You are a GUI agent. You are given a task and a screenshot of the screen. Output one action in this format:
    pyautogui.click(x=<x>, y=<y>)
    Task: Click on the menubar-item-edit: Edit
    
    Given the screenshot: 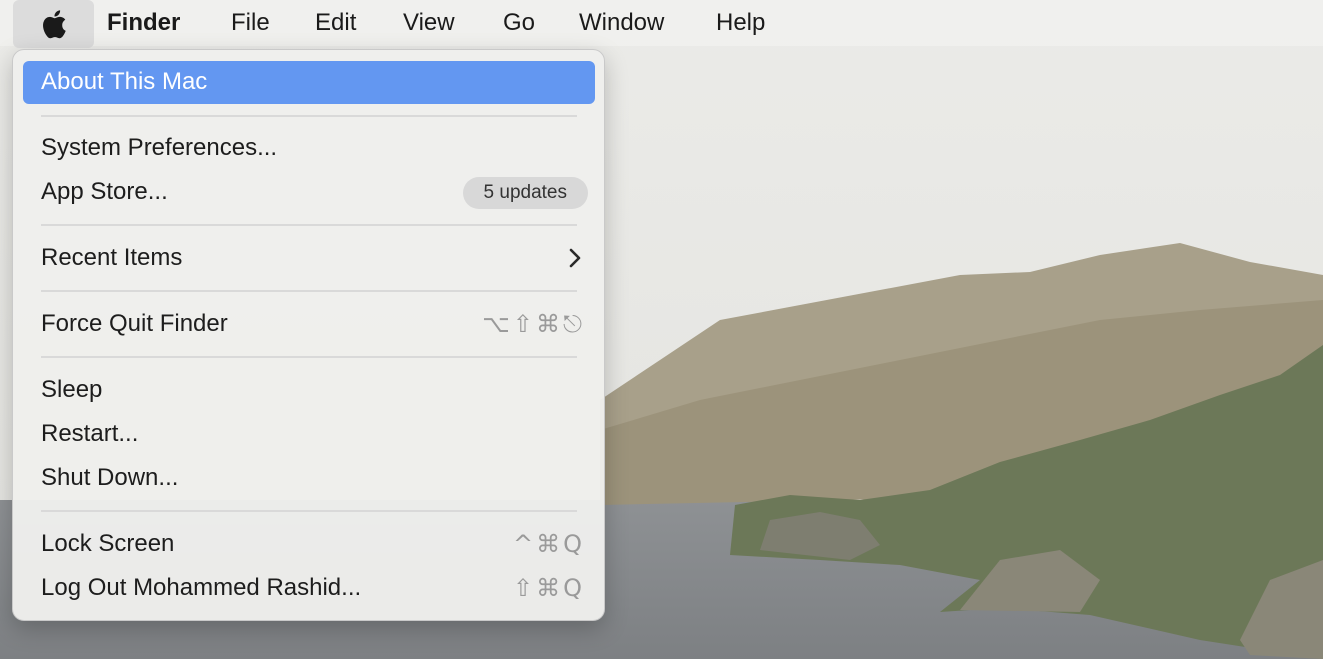 What is the action you would take?
    pyautogui.click(x=335, y=23)
    